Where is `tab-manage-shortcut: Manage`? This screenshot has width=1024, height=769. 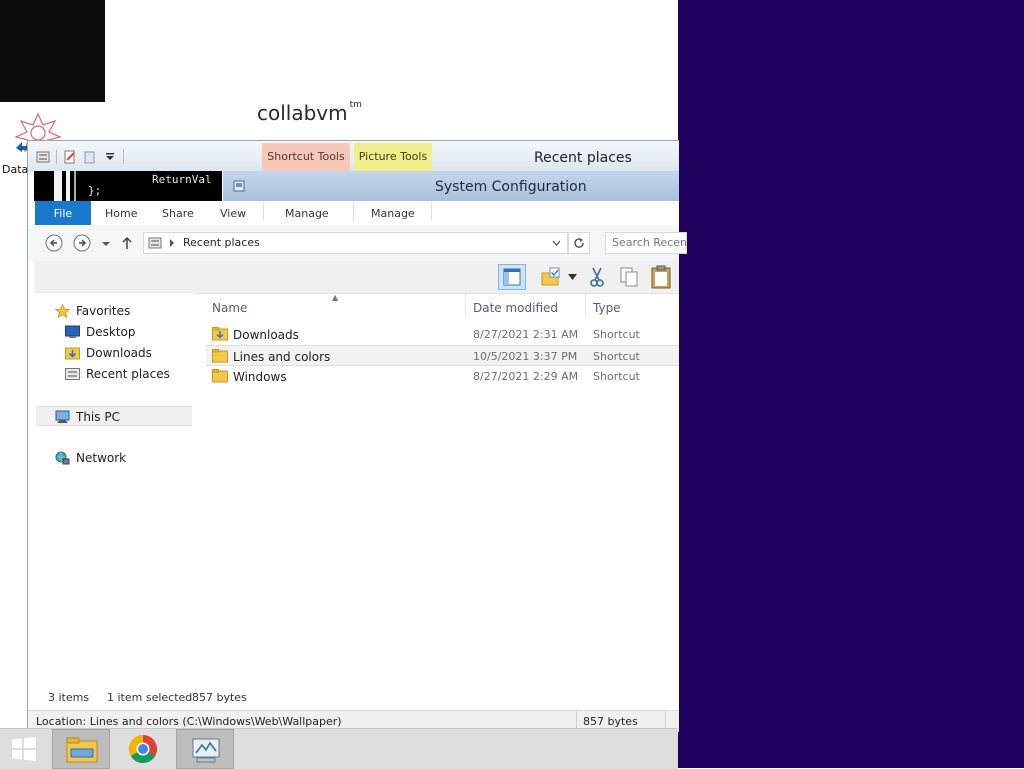
tab-manage-shortcut: Manage is located at coordinates (307, 213).